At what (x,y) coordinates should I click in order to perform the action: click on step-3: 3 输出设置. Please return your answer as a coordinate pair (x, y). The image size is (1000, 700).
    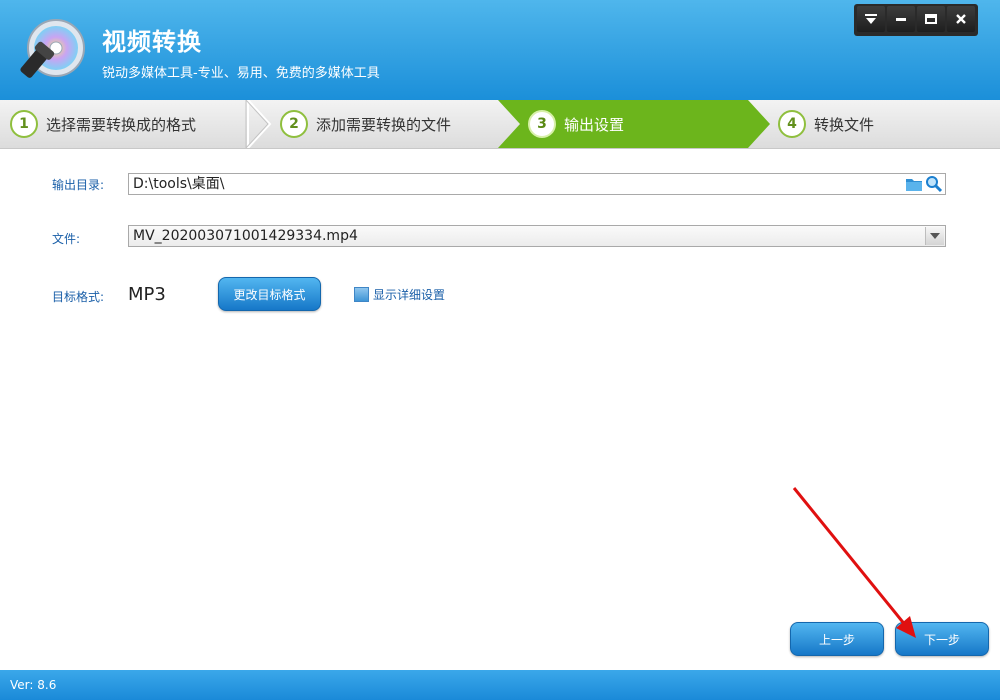
    Looking at the image, I should click on (571, 124).